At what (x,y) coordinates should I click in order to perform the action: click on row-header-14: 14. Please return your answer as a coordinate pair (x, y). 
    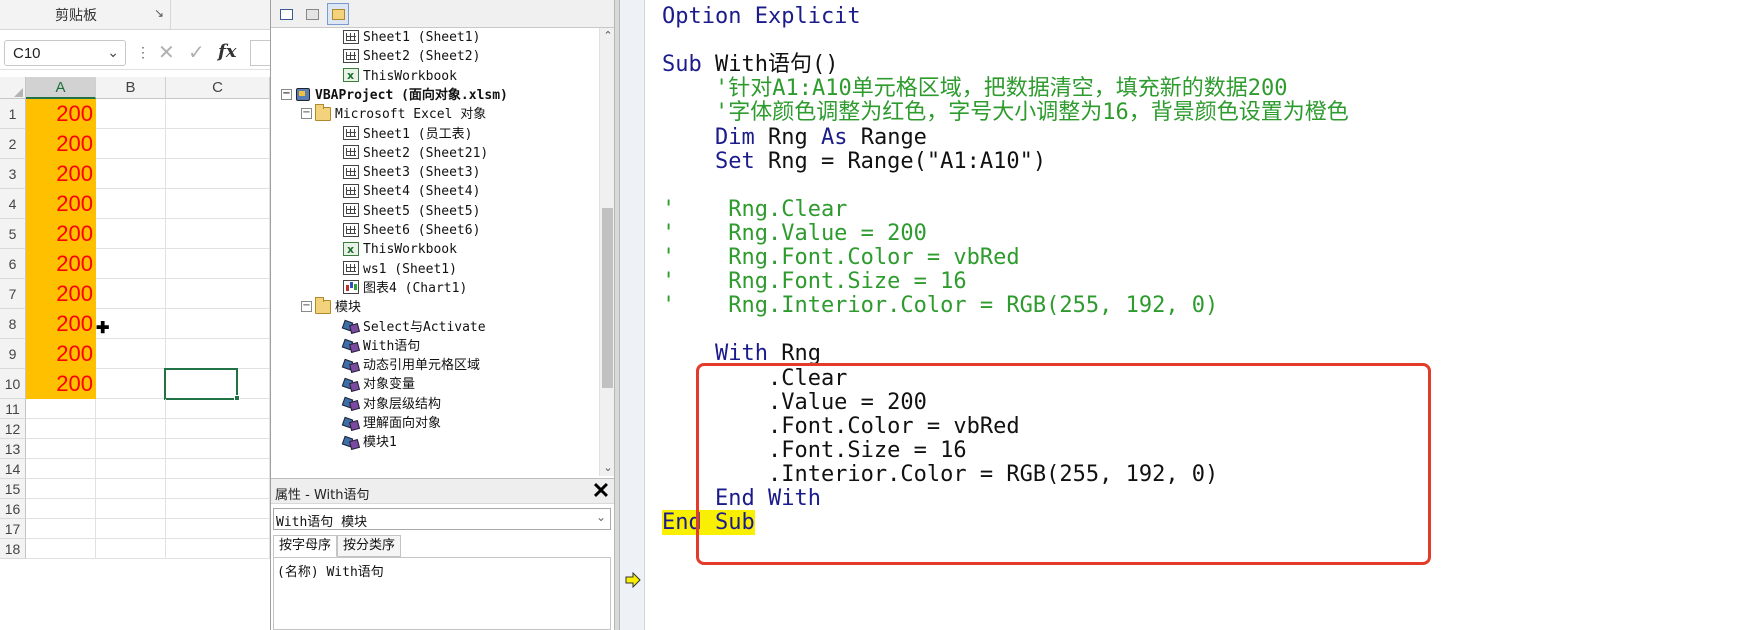
    Looking at the image, I should click on (13, 469).